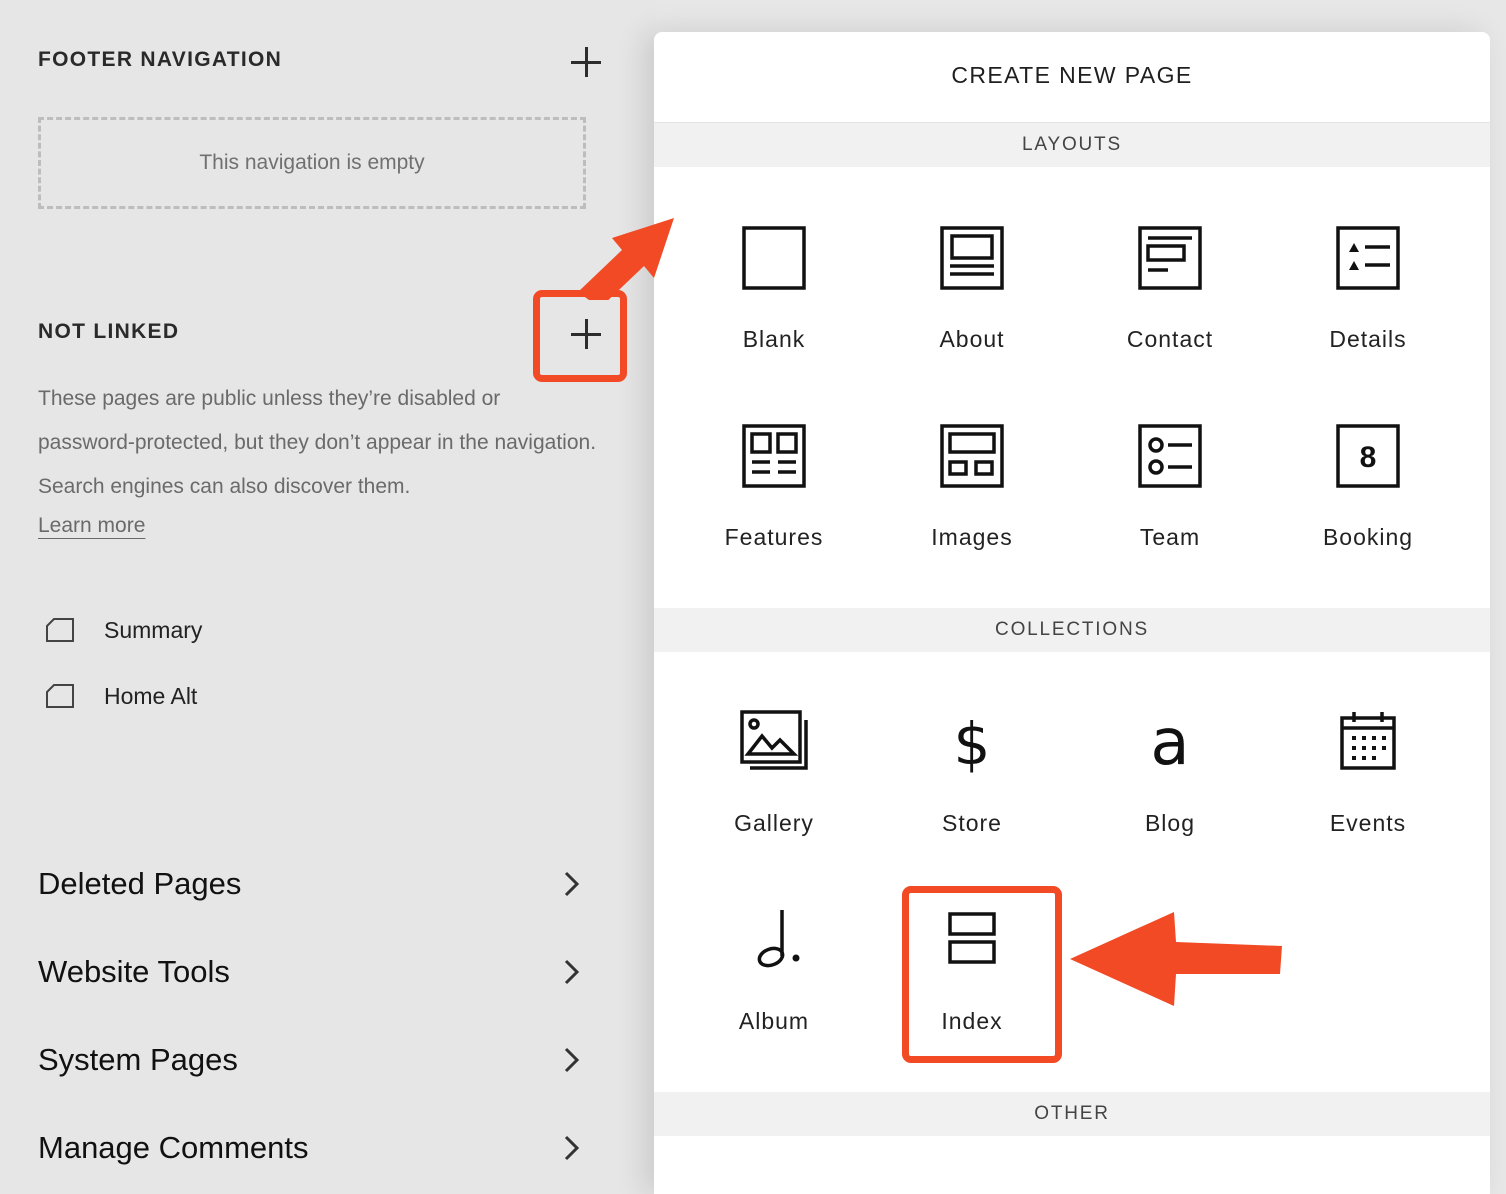 The height and width of the screenshot is (1194, 1506). What do you see at coordinates (774, 258) in the screenshot?
I see `blank-layout-icon` at bounding box center [774, 258].